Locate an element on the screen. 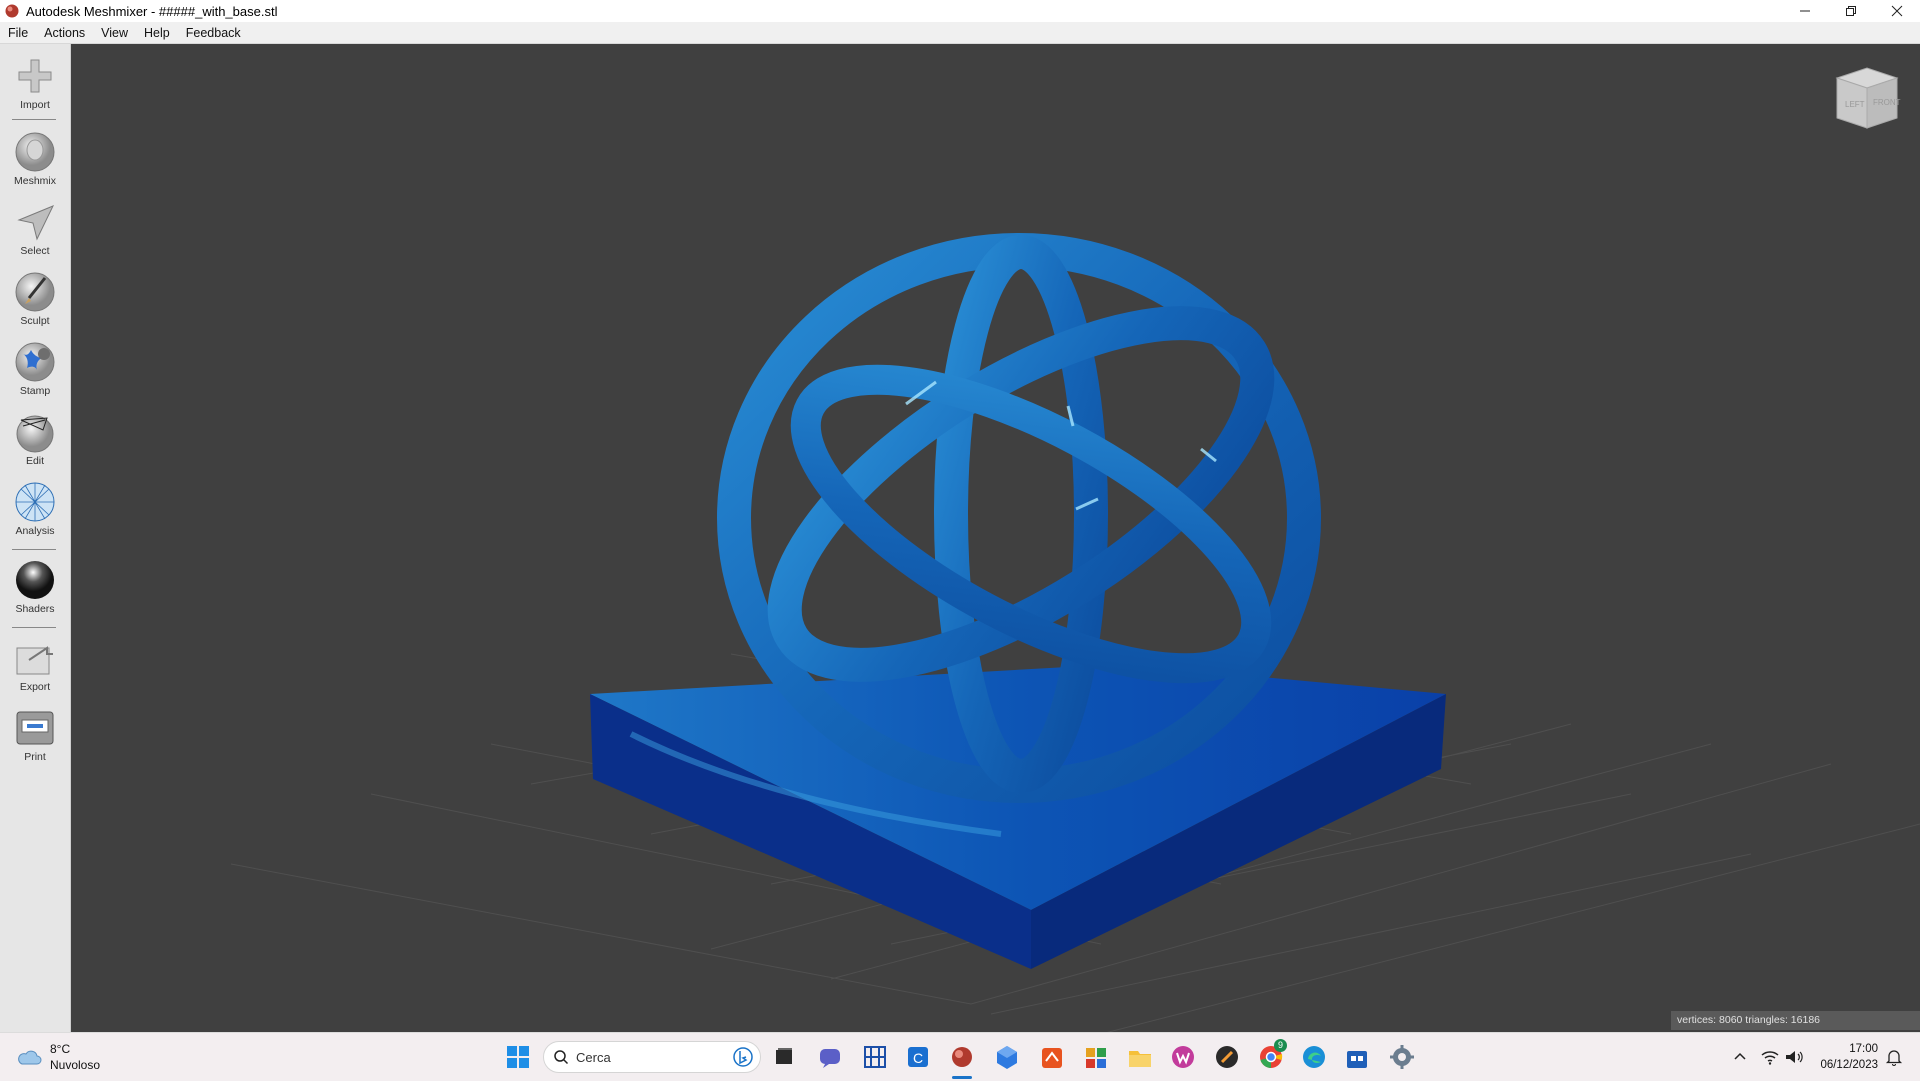 The width and height of the screenshot is (1920, 1081). meshmix-label: Meshmix is located at coordinates (34, 181).